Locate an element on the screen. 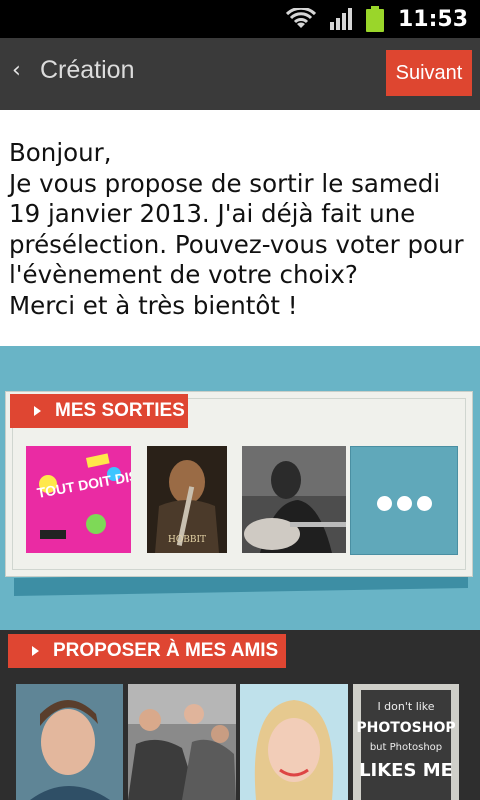 The width and height of the screenshot is (480, 800). signal-icon is located at coordinates (340, 19).